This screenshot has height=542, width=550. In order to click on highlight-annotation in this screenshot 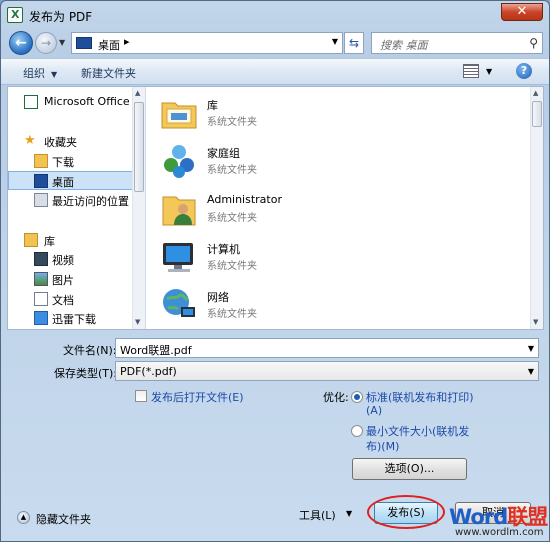, I will do `click(406, 512)`.